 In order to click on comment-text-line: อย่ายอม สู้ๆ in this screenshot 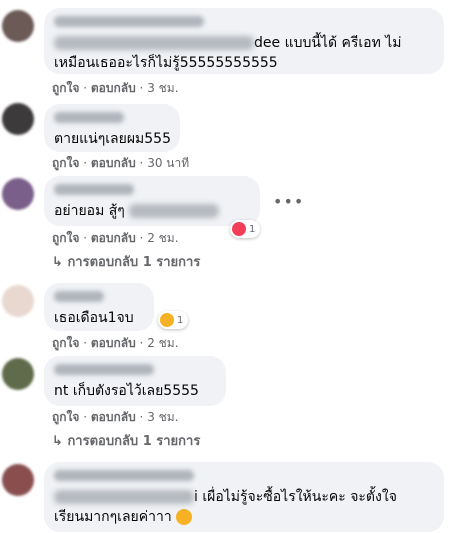, I will do `click(151, 211)`.